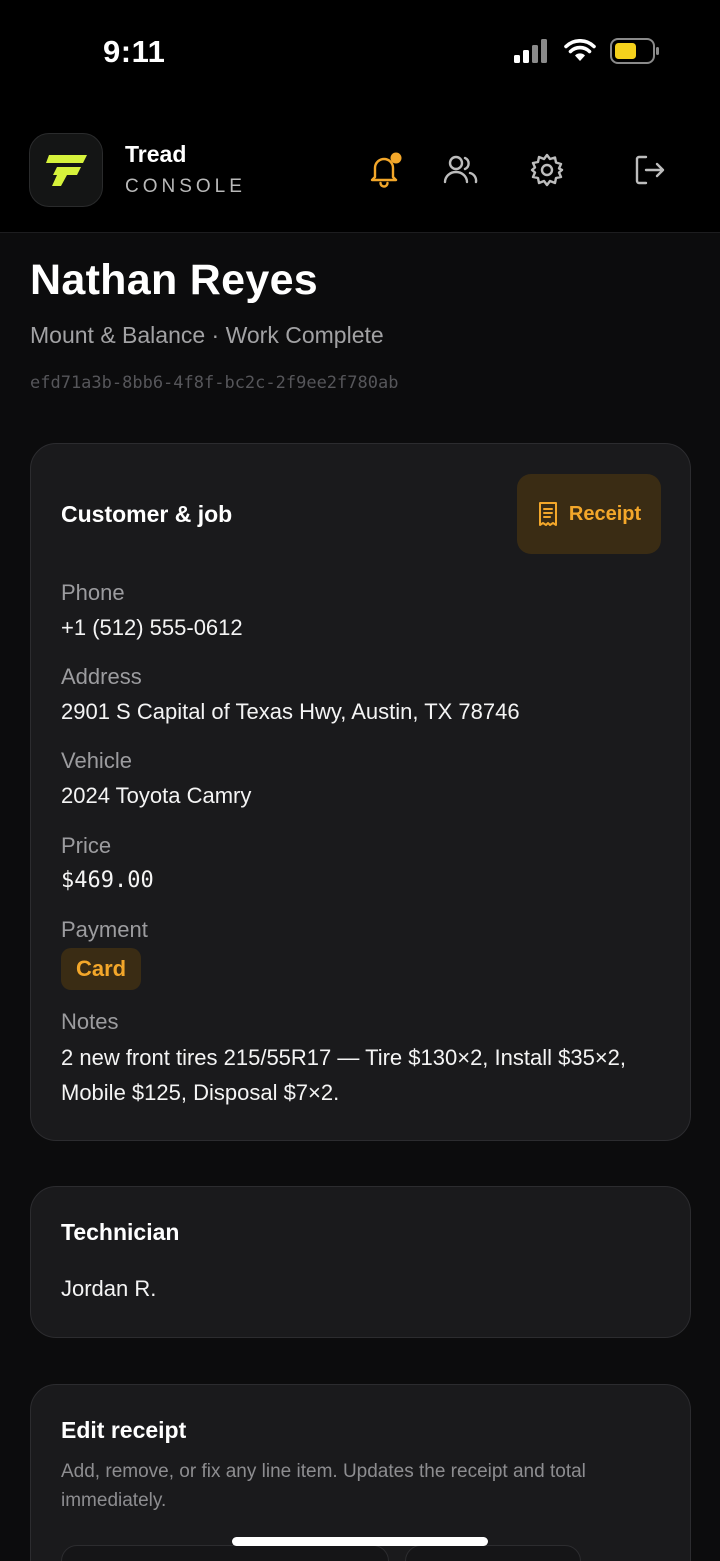  What do you see at coordinates (104, 929) in the screenshot?
I see `payment-label: Payment` at bounding box center [104, 929].